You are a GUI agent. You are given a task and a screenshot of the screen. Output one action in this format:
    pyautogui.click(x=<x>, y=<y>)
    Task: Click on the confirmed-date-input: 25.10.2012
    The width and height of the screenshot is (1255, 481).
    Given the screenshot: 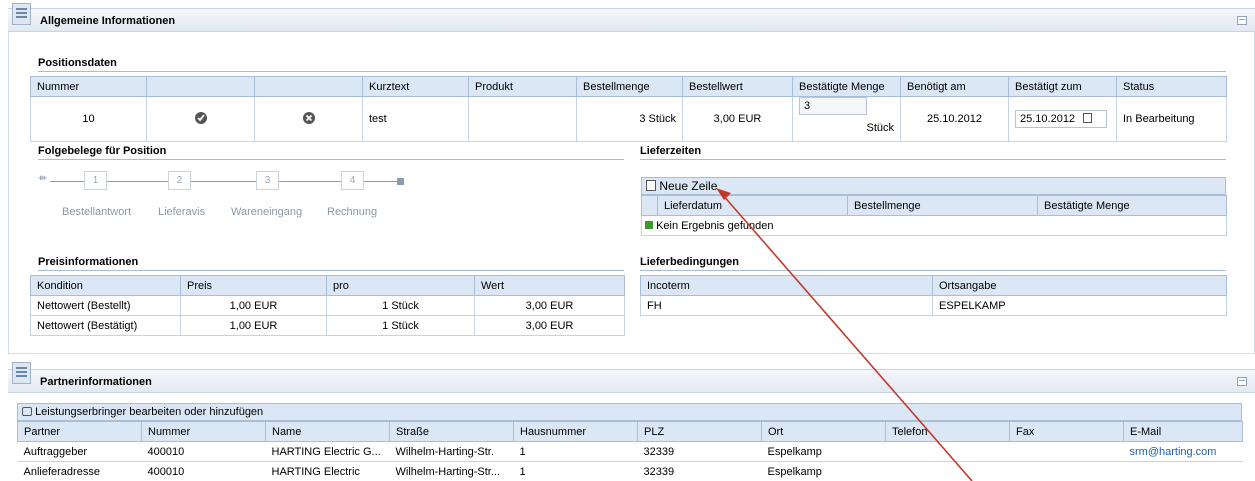 What is the action you would take?
    pyautogui.click(x=1061, y=119)
    